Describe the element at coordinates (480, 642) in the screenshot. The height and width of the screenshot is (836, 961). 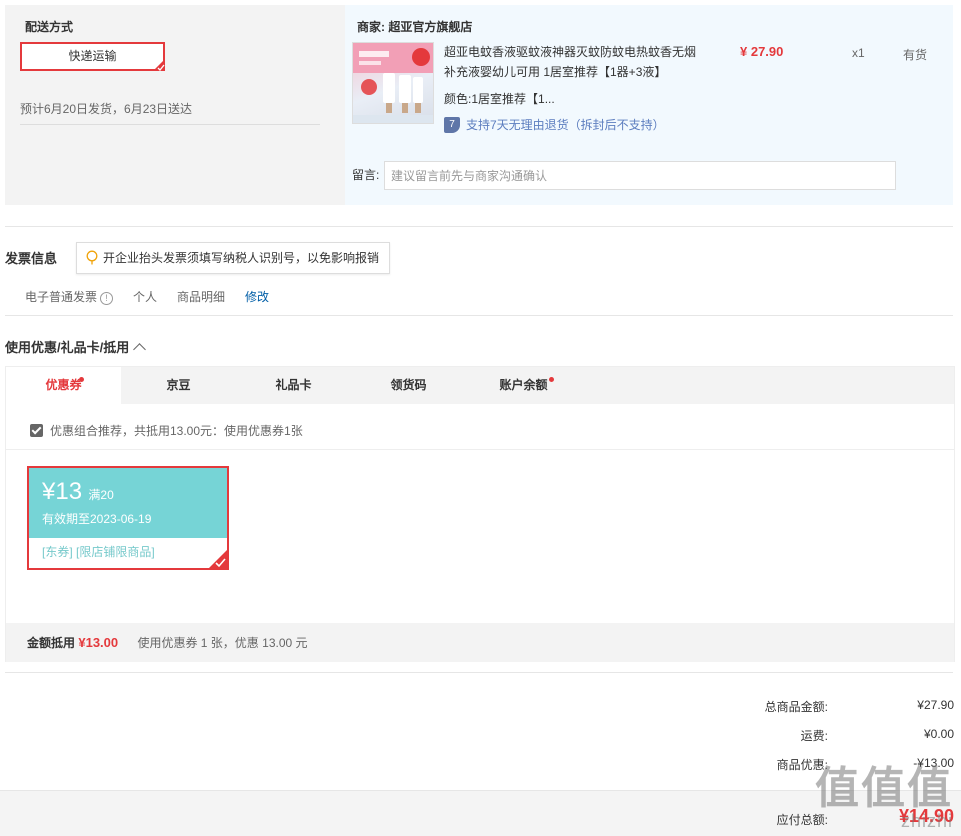
I see `discount-summary: 金额抵用 ¥13.00 使用优惠券 1 张，优惠 13.00 元` at that location.